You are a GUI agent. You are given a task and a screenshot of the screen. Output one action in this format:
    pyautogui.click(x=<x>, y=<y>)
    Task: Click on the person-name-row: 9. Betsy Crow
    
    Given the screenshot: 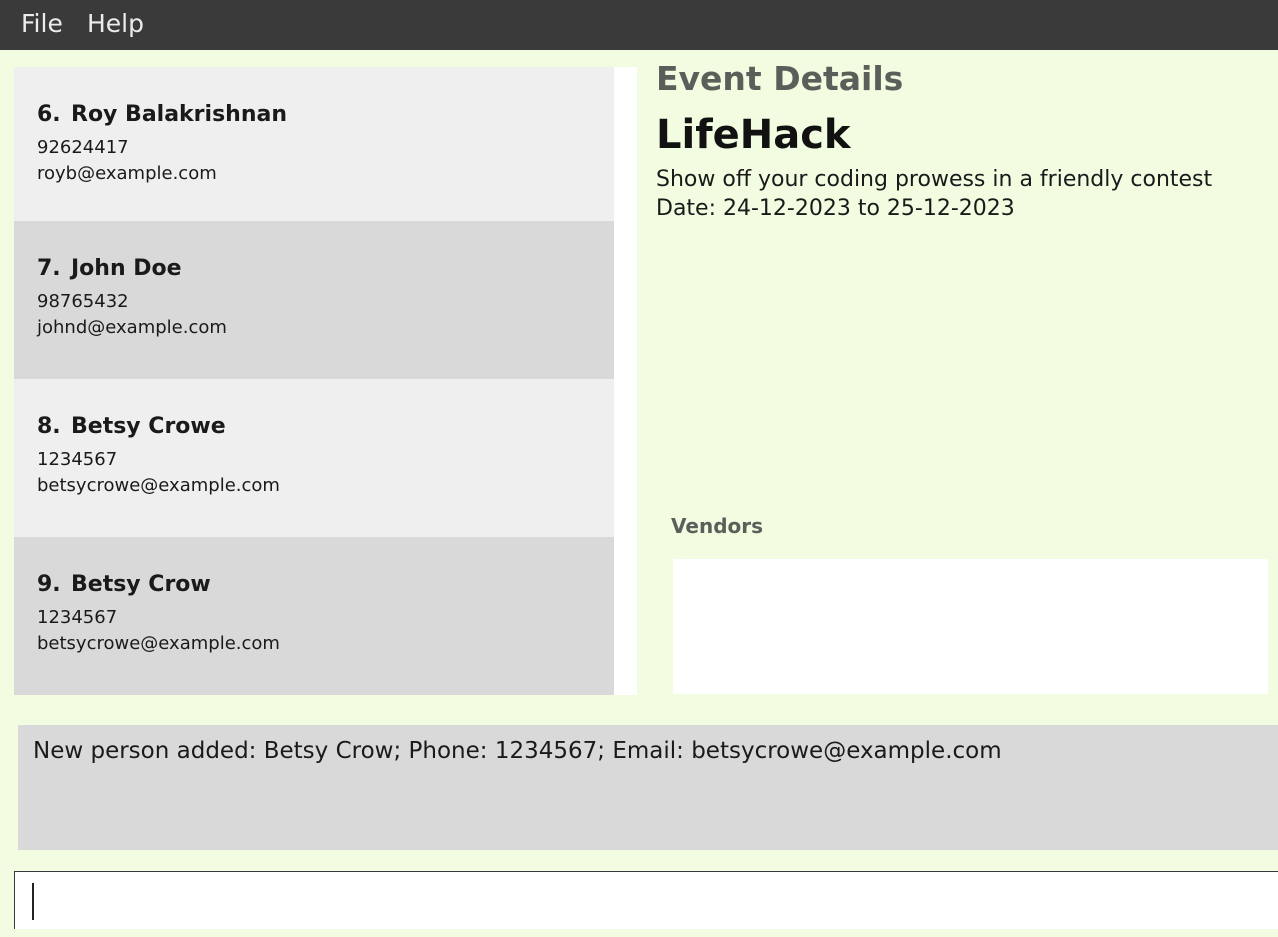 What is the action you would take?
    pyautogui.click(x=124, y=585)
    